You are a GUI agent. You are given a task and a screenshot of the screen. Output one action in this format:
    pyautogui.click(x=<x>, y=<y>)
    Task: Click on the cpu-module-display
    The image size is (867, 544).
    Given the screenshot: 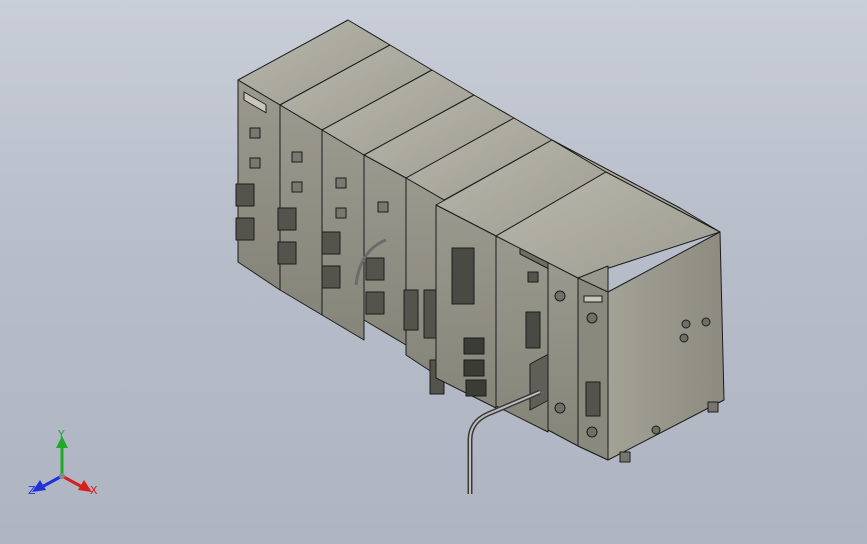 What is the action you would take?
    pyautogui.click(x=463, y=276)
    